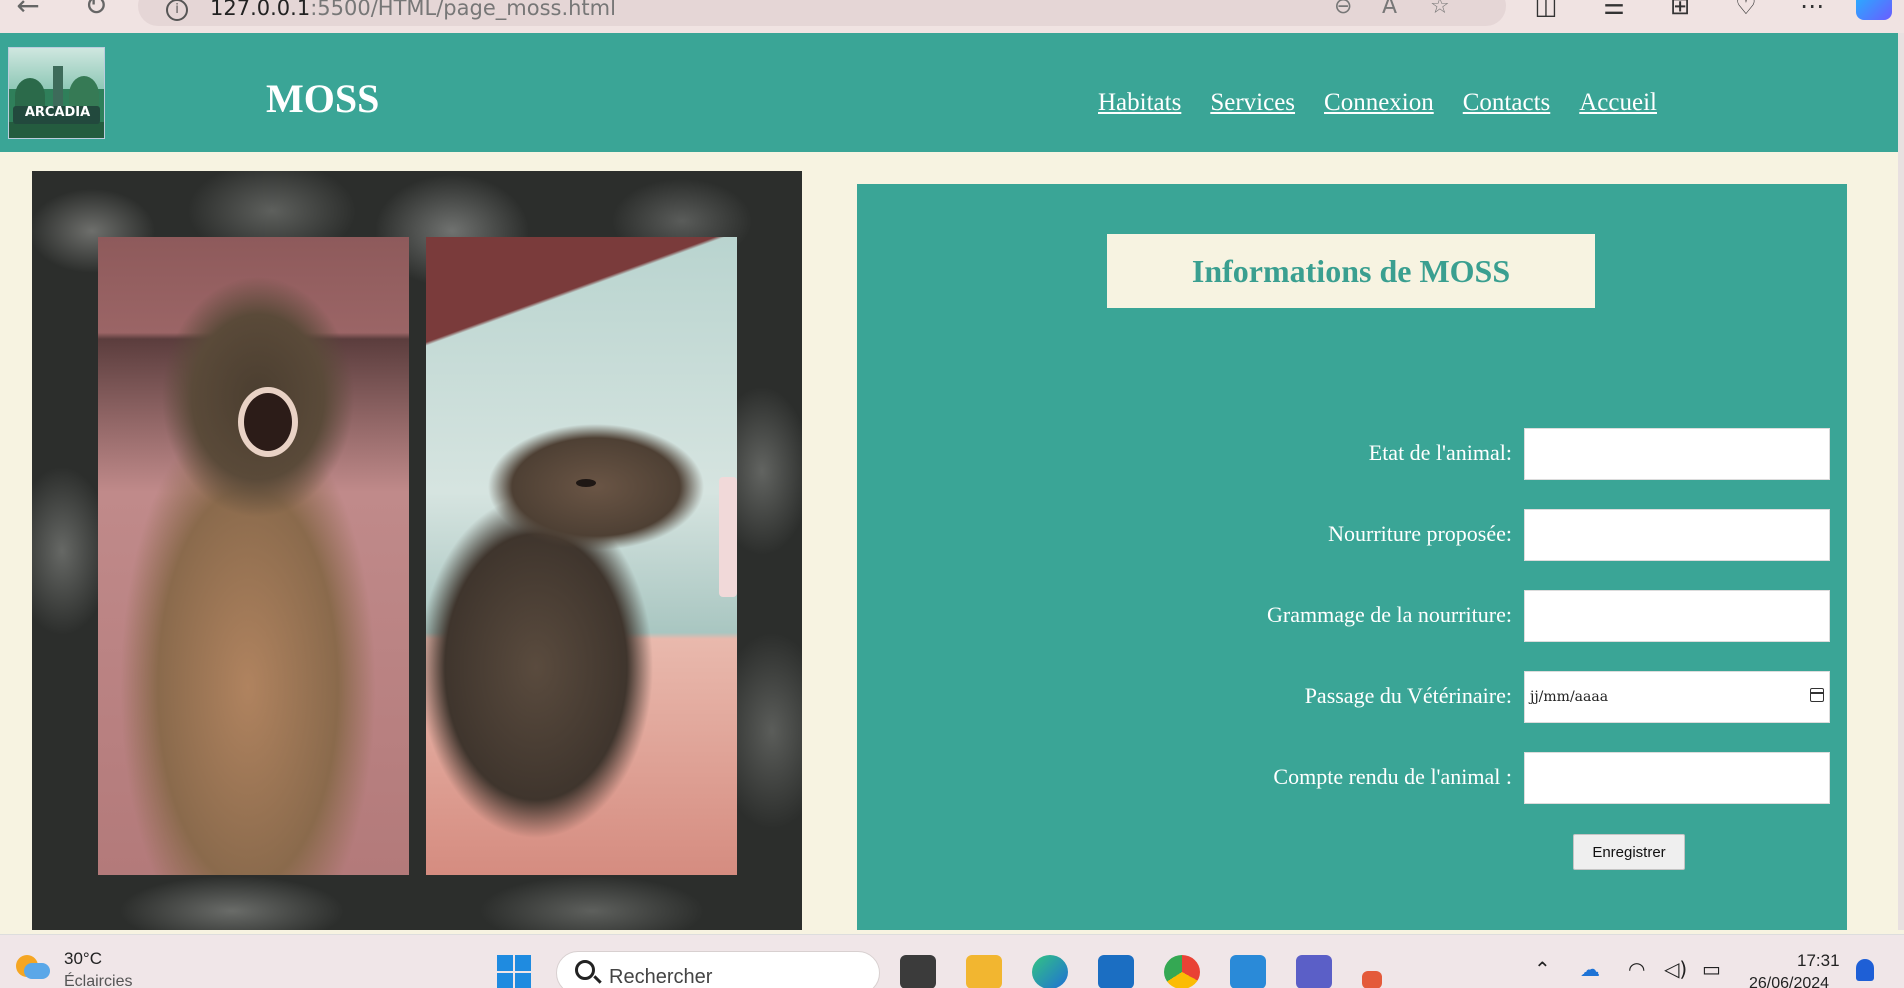  Describe the element at coordinates (177, 10) in the screenshot. I see `info-icon: i` at that location.